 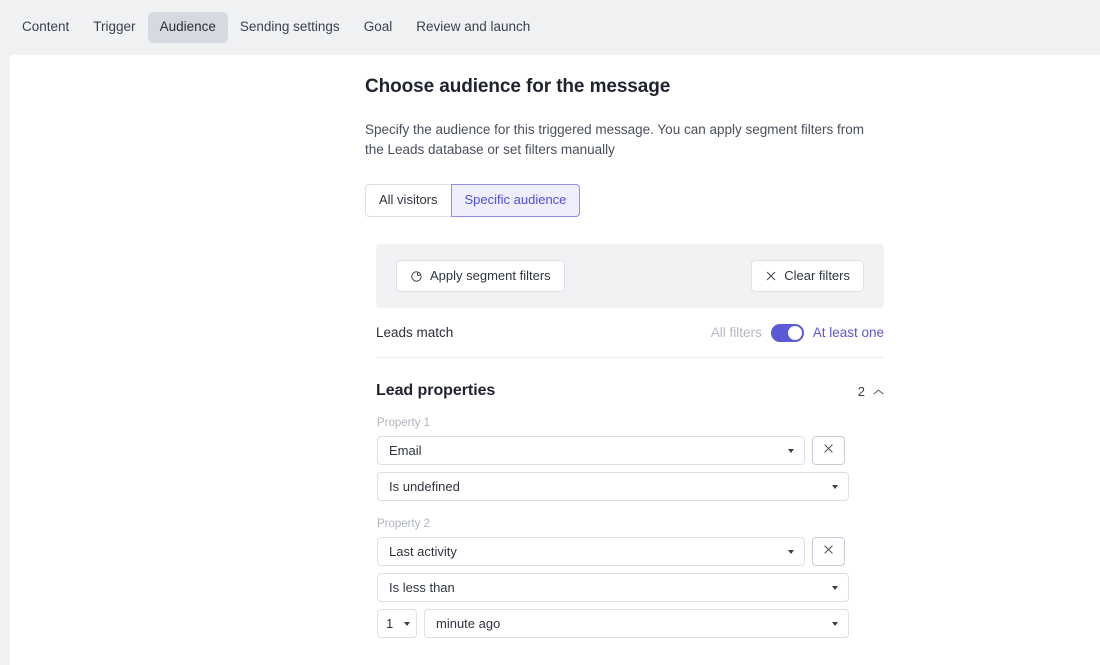 What do you see at coordinates (591, 552) in the screenshot?
I see `property-2-field-select: Last activity` at bounding box center [591, 552].